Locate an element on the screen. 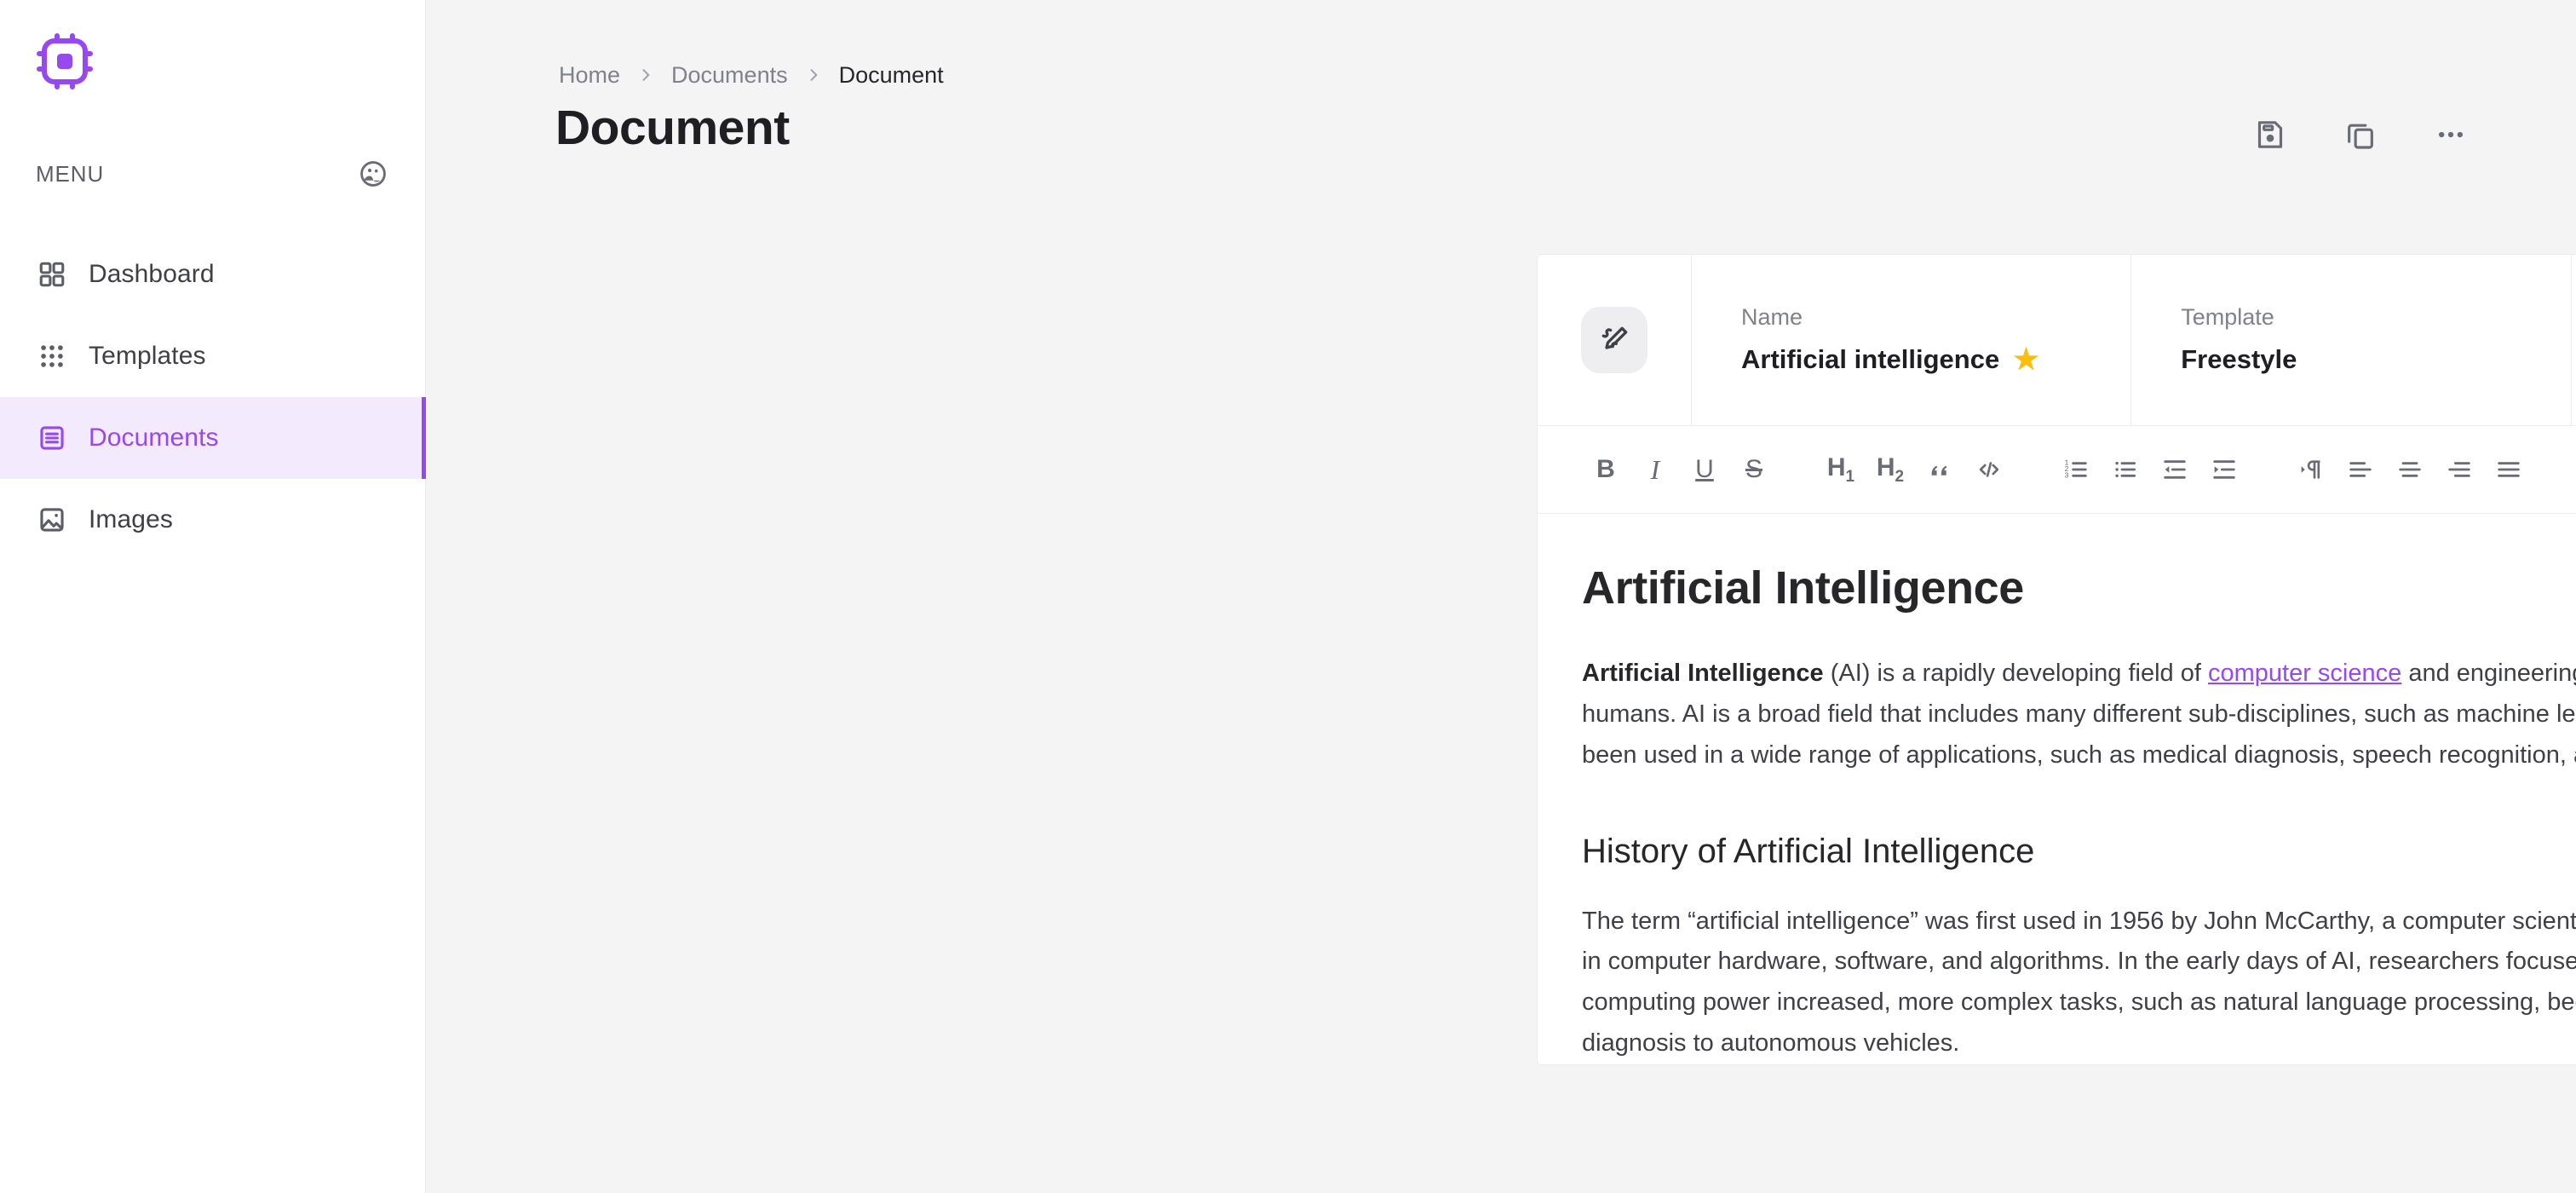  toolbar-group-lists: 1 2 3 is located at coordinates (2151, 469).